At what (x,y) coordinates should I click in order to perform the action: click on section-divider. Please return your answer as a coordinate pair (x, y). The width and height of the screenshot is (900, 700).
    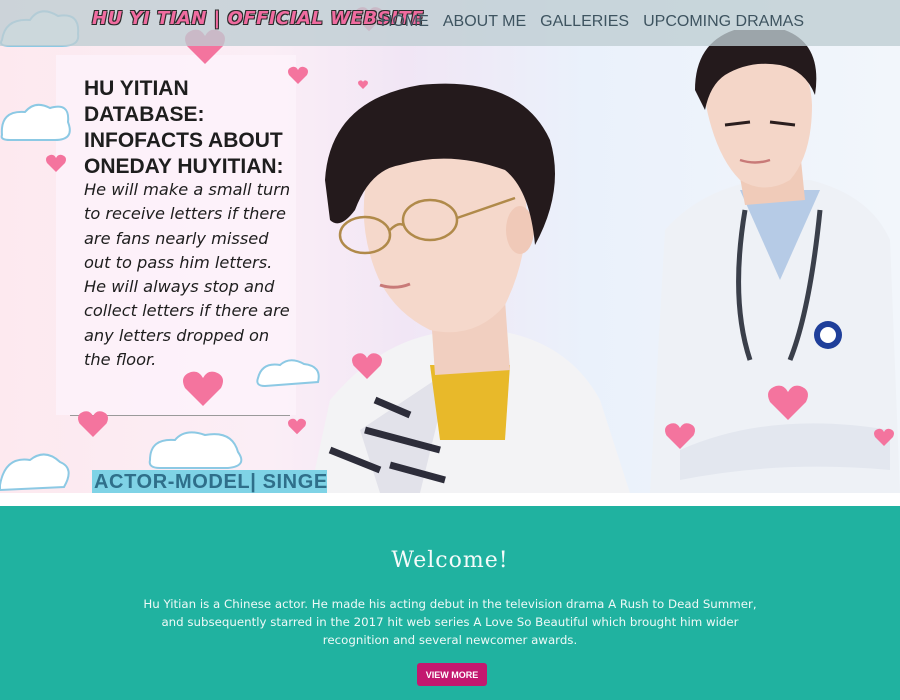
    Looking at the image, I should click on (450, 499).